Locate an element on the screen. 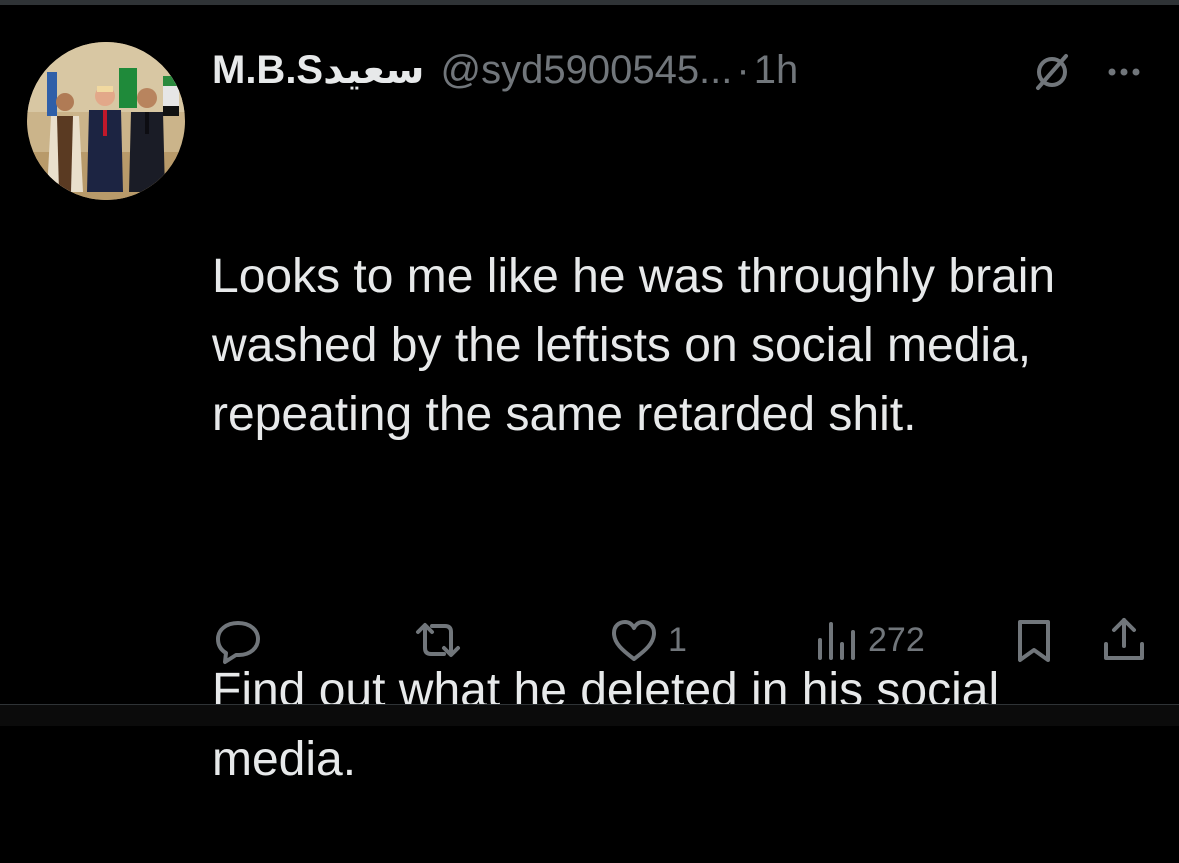 Image resolution: width=1179 pixels, height=863 pixels. views-button: 272 is located at coordinates (868, 640).